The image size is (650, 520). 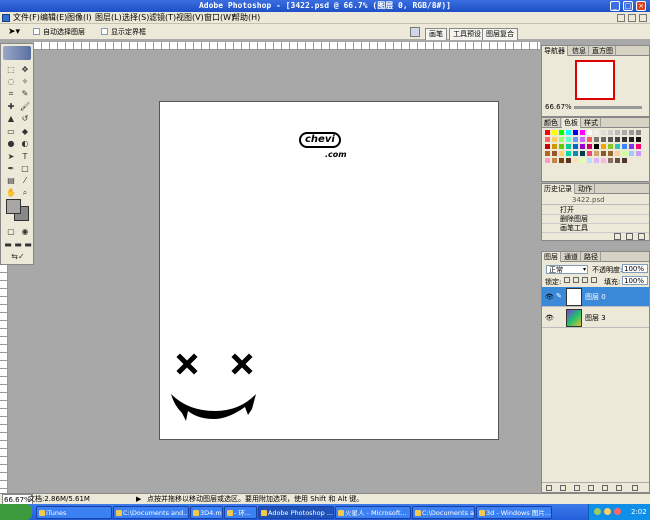 What do you see at coordinates (595, 297) in the screenshot?
I see `layer-row-0: 👁 ✎ 图层 0` at bounding box center [595, 297].